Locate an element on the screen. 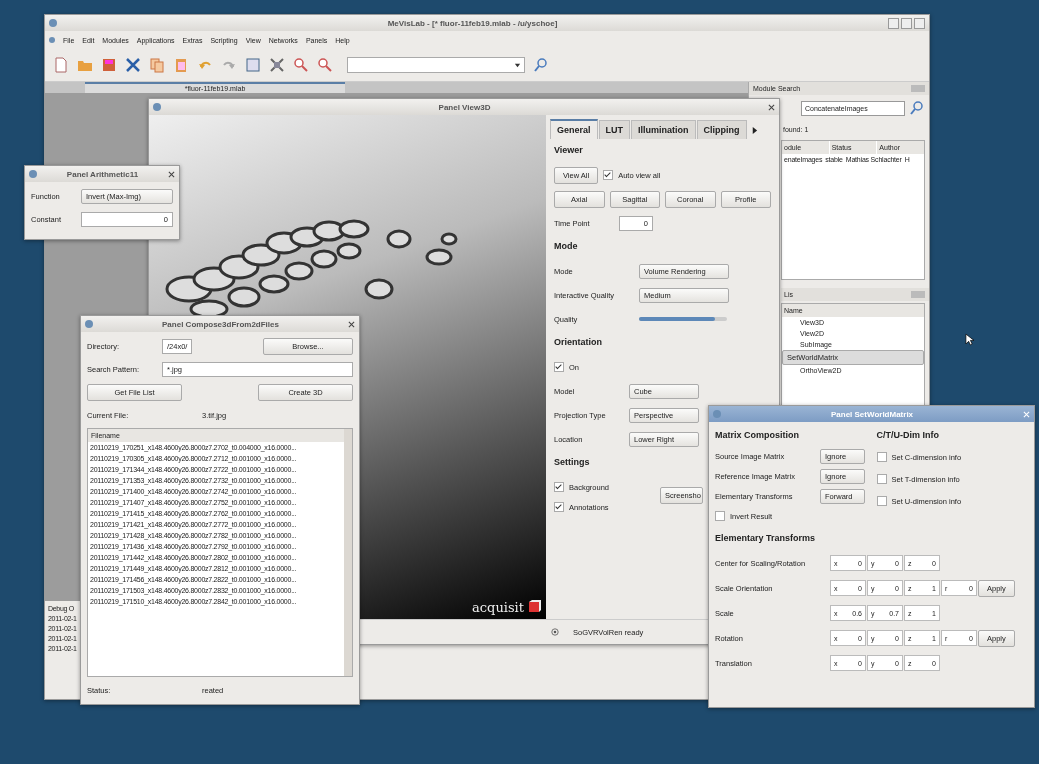  window-title: Panel SetWorldMatrix is located at coordinates (872, 414).